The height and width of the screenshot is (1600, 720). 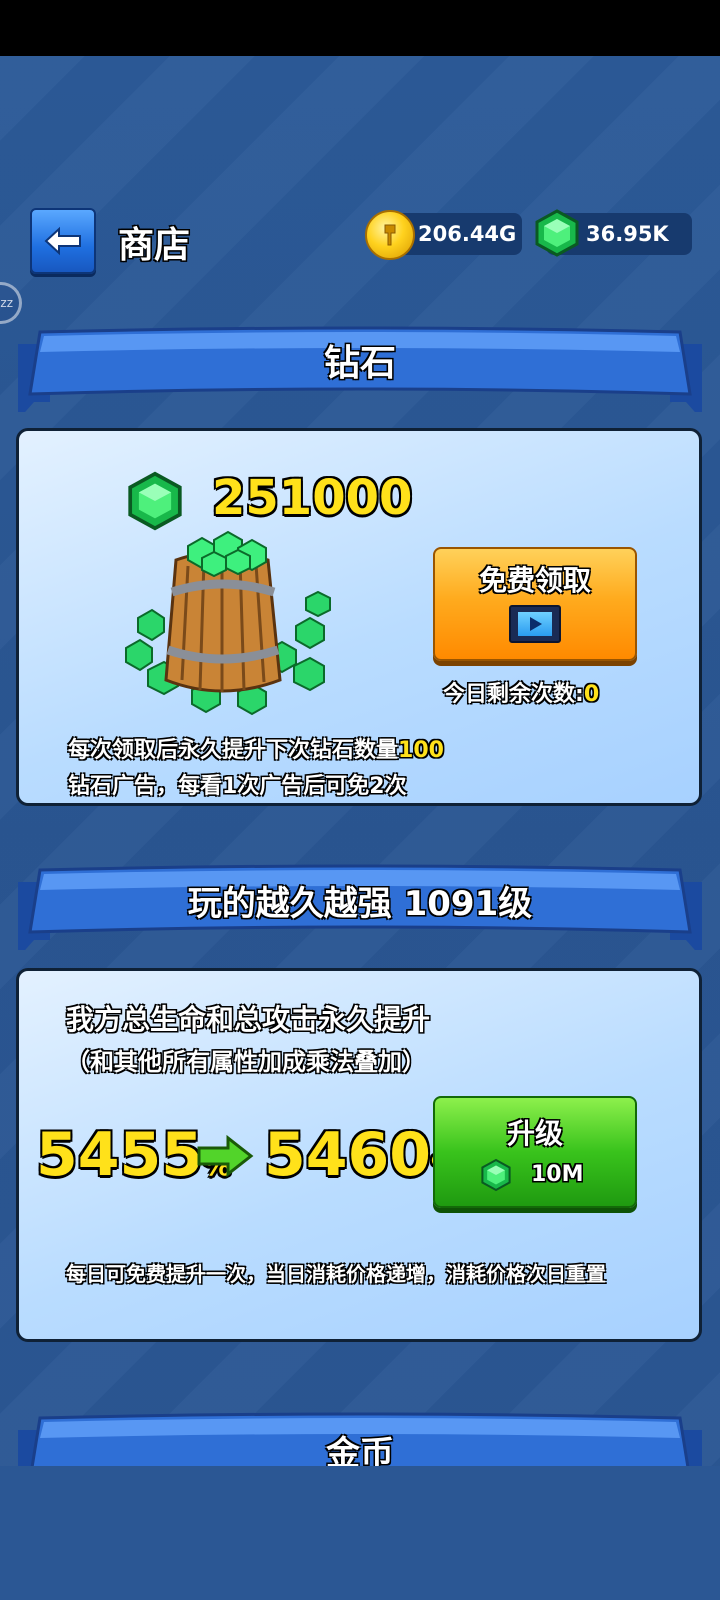 I want to click on diamond-desc-1: 每次领取后永久提升下次钻石数量100, so click(x=256, y=748).